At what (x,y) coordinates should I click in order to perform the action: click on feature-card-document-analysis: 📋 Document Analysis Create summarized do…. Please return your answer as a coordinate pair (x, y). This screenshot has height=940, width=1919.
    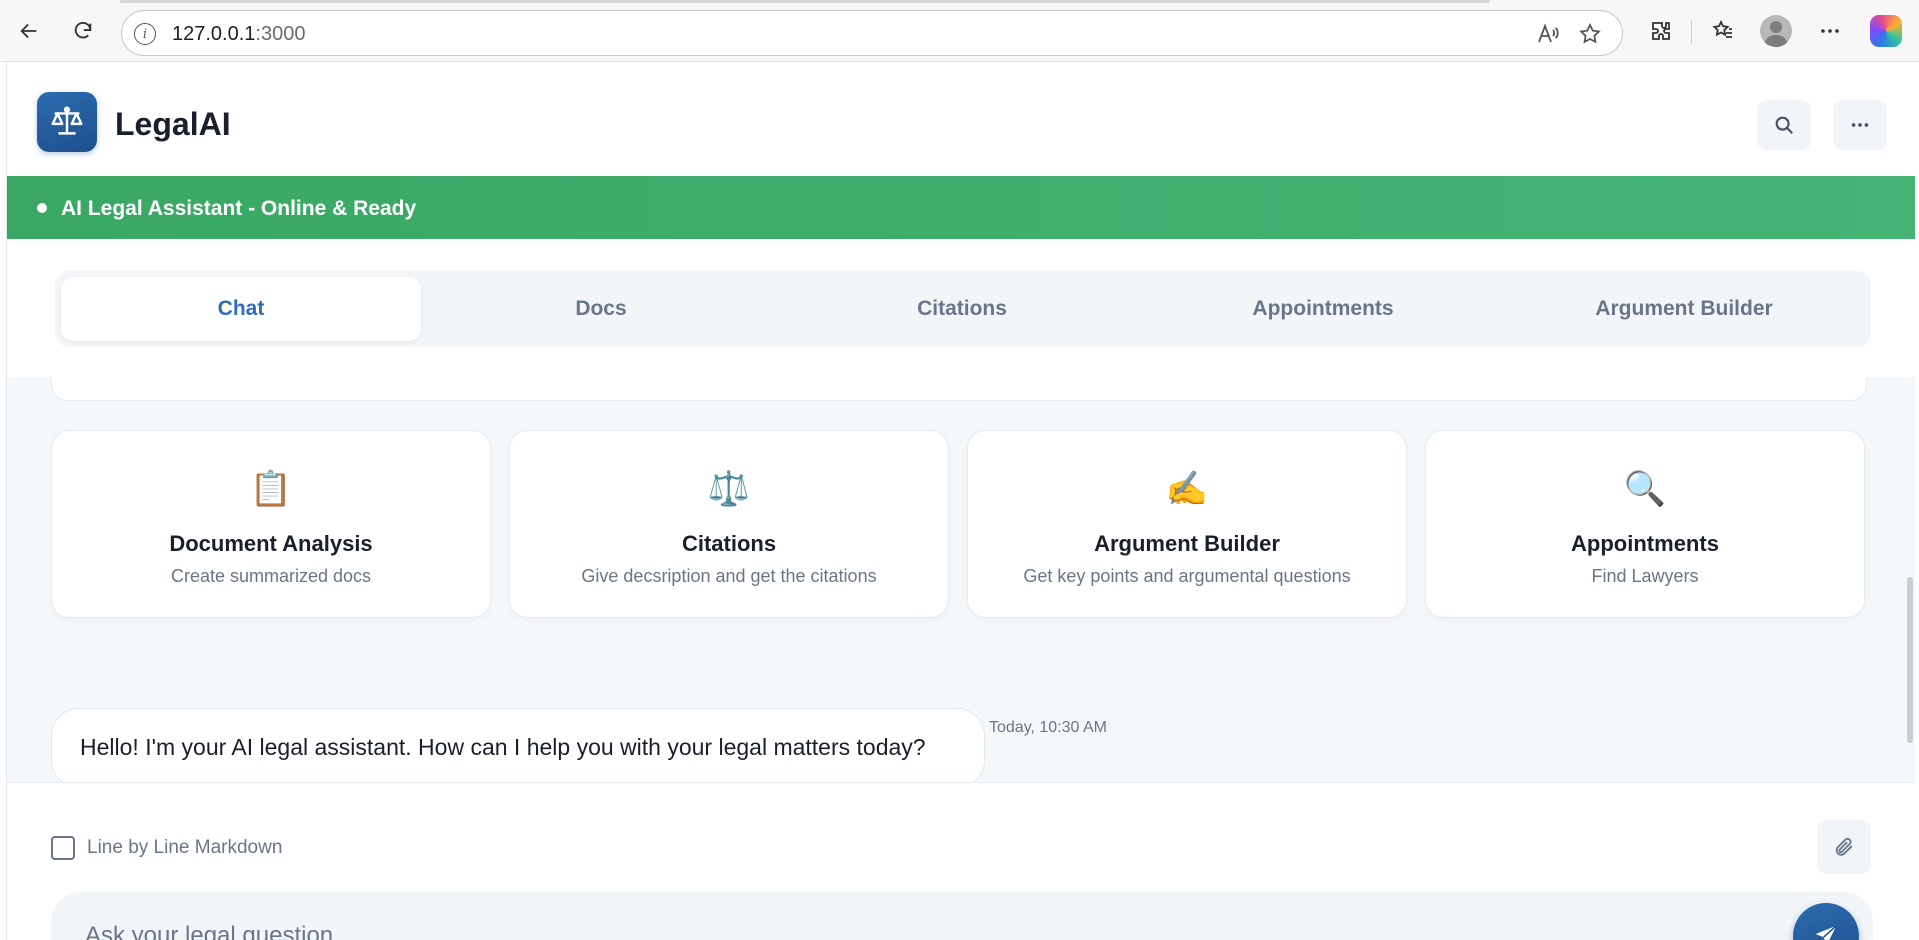
    Looking at the image, I should click on (271, 524).